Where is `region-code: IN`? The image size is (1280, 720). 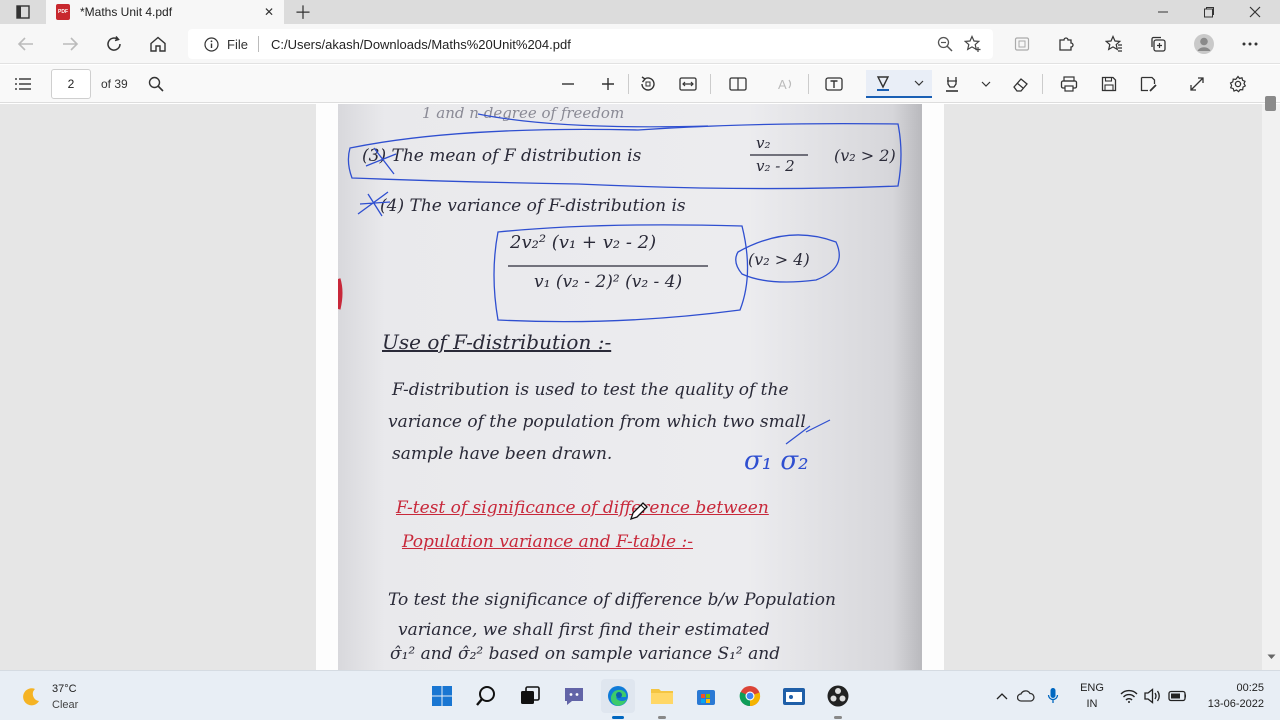
region-code: IN is located at coordinates (1092, 704).